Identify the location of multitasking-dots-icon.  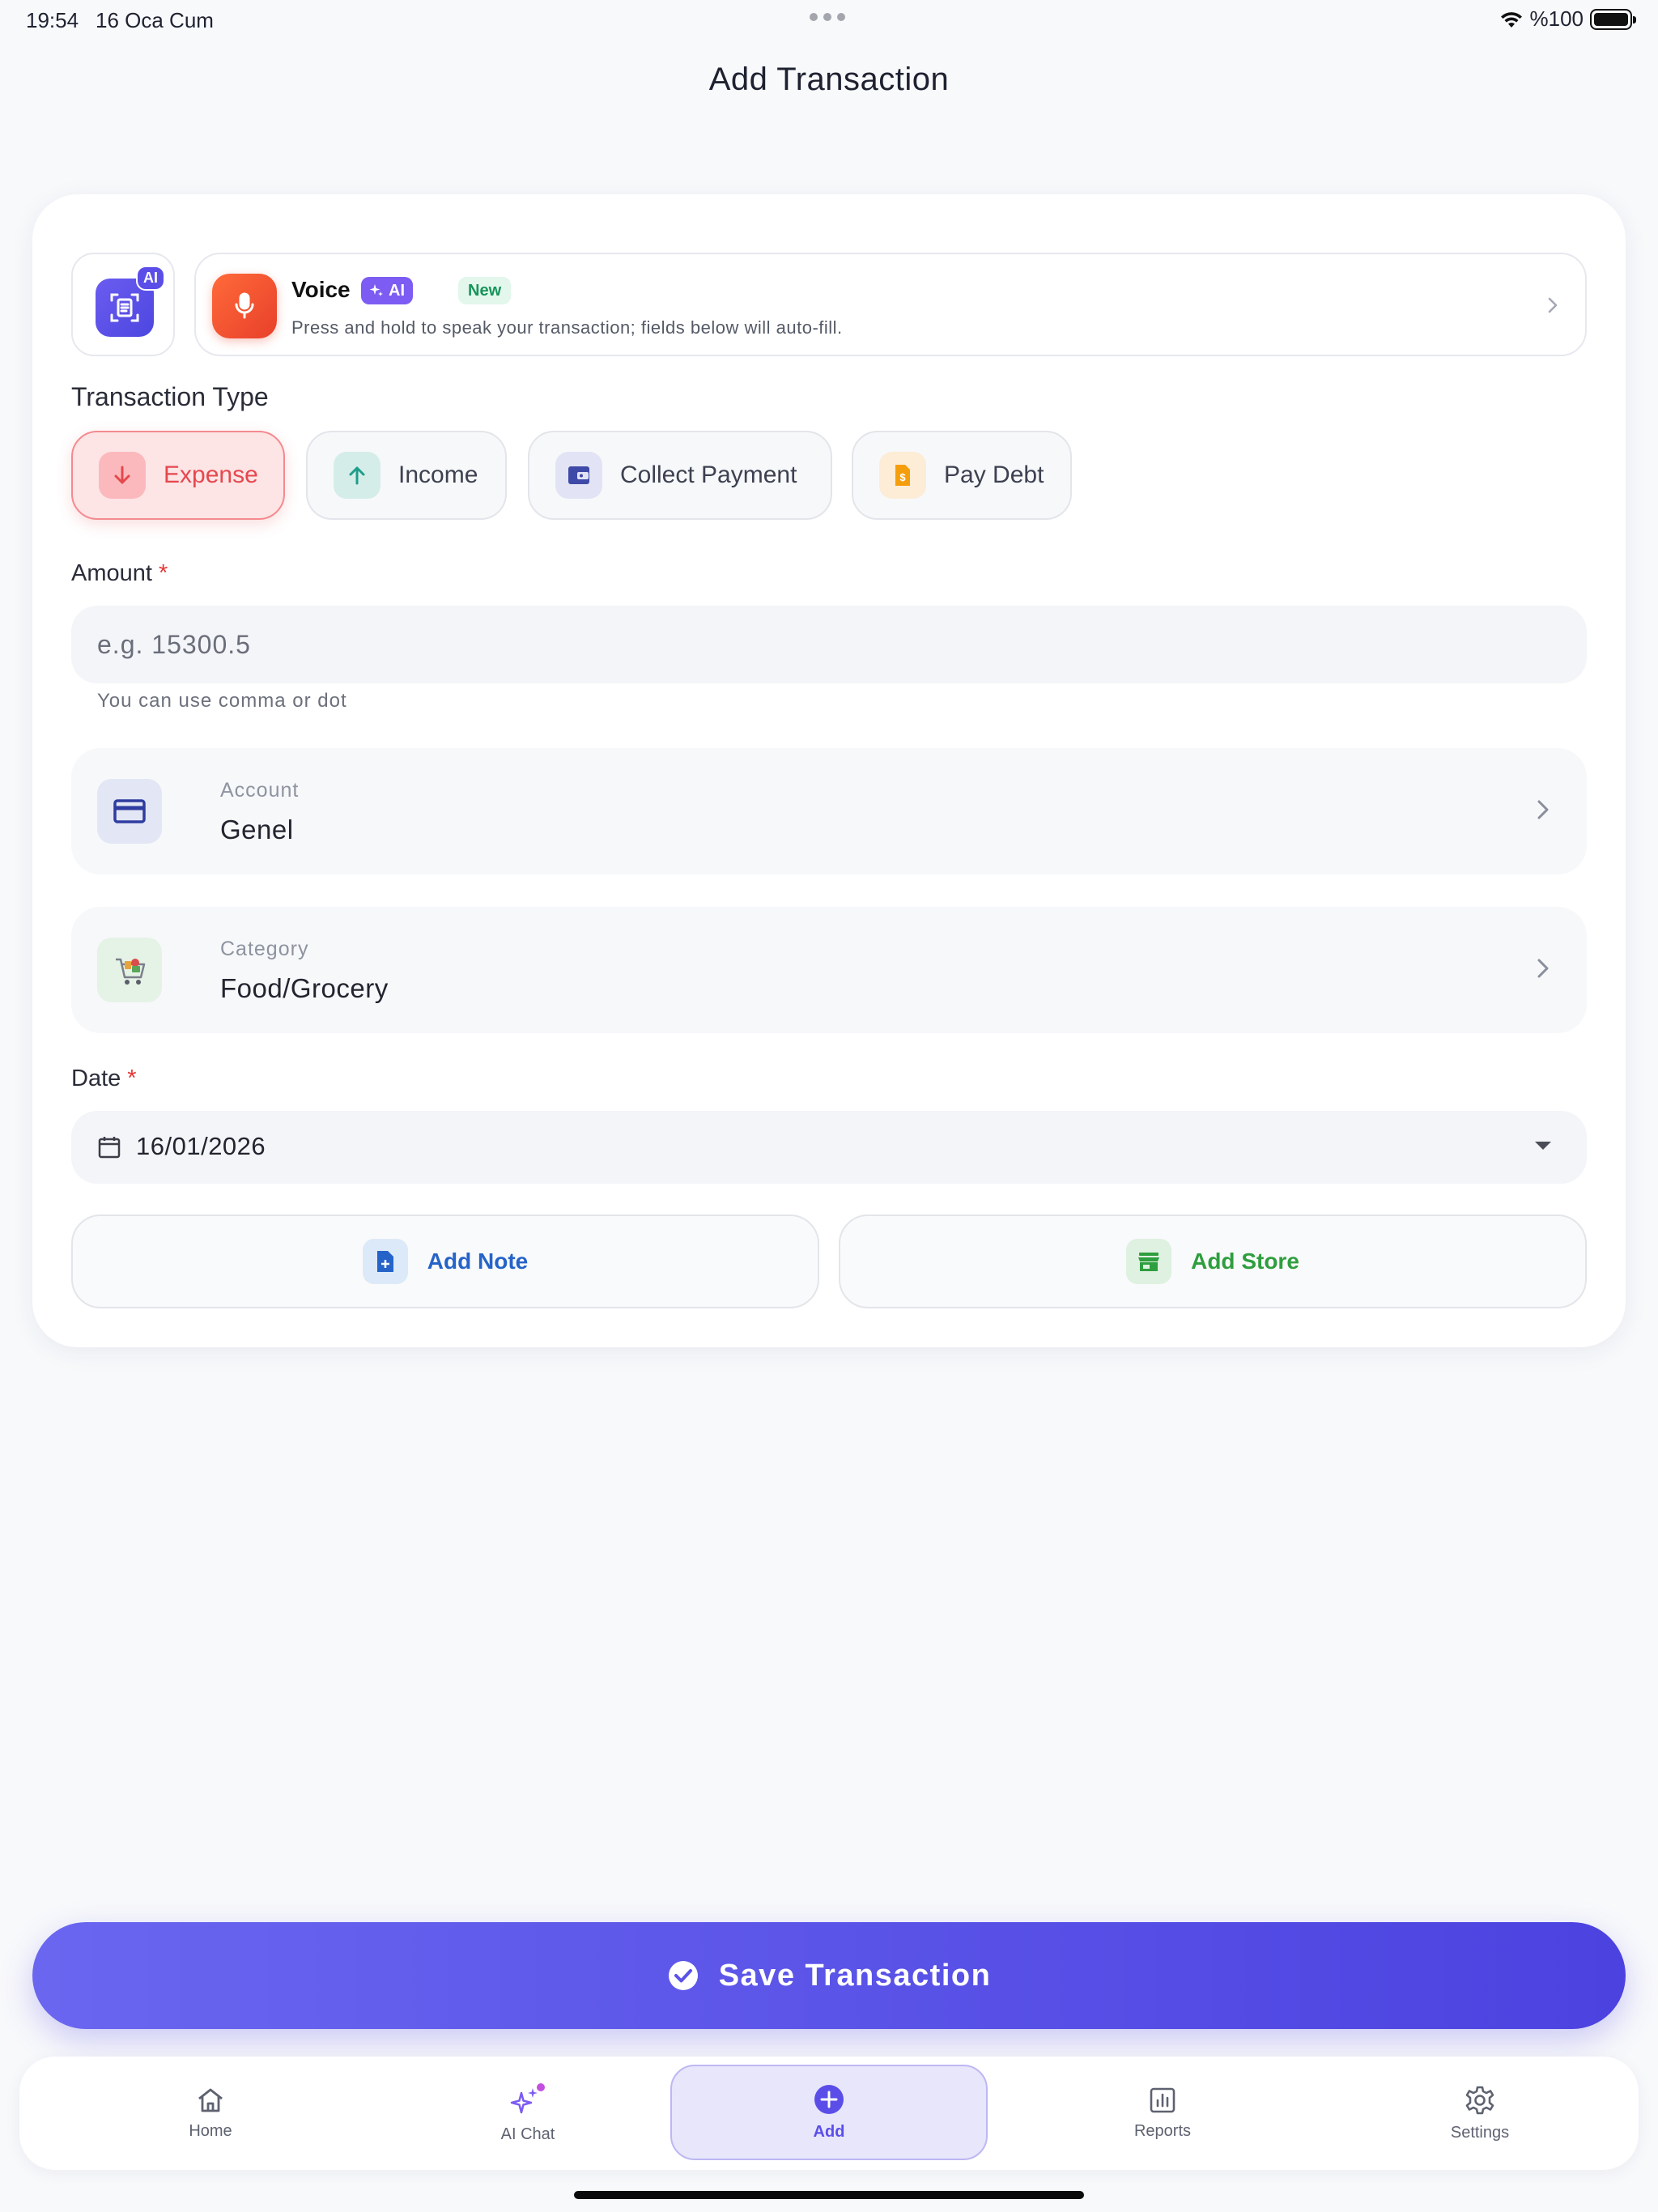
(827, 17).